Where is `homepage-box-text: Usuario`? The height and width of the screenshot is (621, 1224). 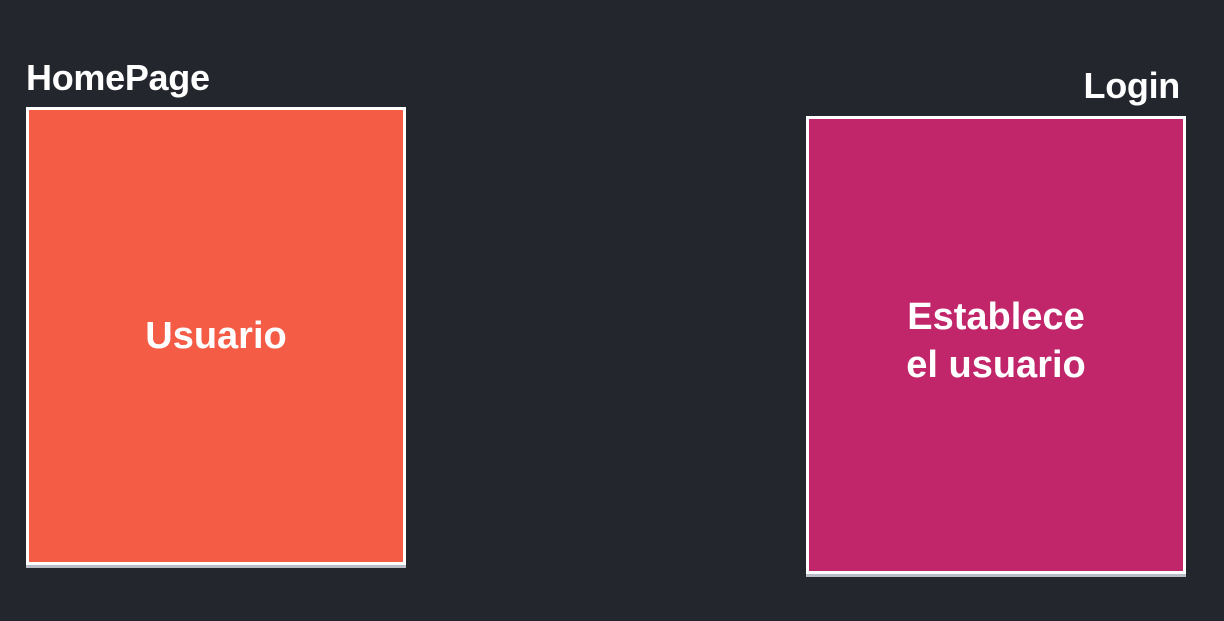
homepage-box-text: Usuario is located at coordinates (216, 336).